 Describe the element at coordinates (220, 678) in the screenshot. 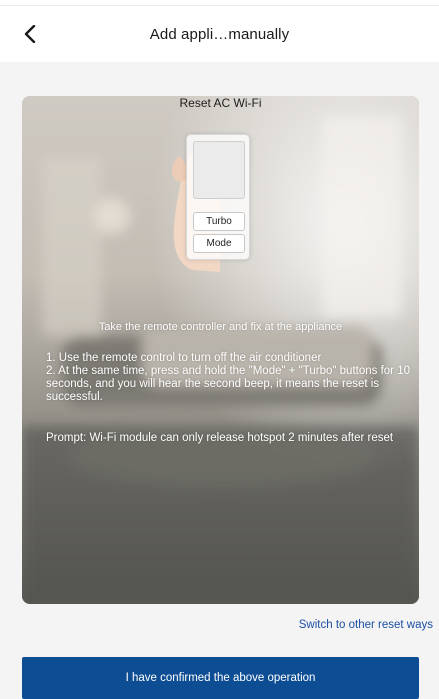

I see `confirm-operation-button: I have confirmed the above operation` at that location.